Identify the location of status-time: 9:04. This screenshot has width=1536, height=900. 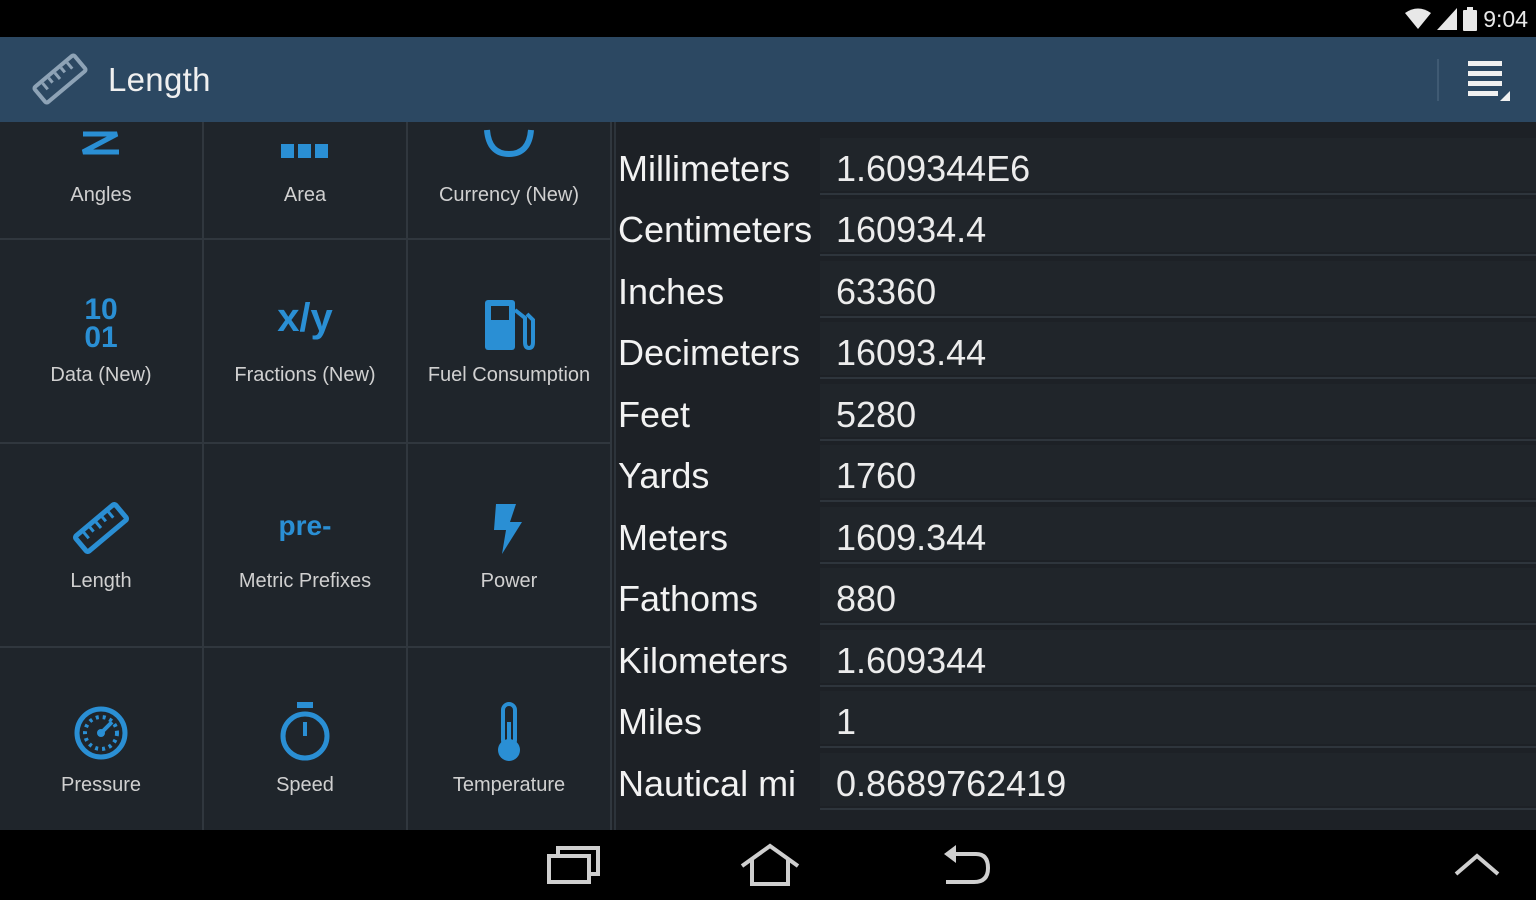
(1505, 18).